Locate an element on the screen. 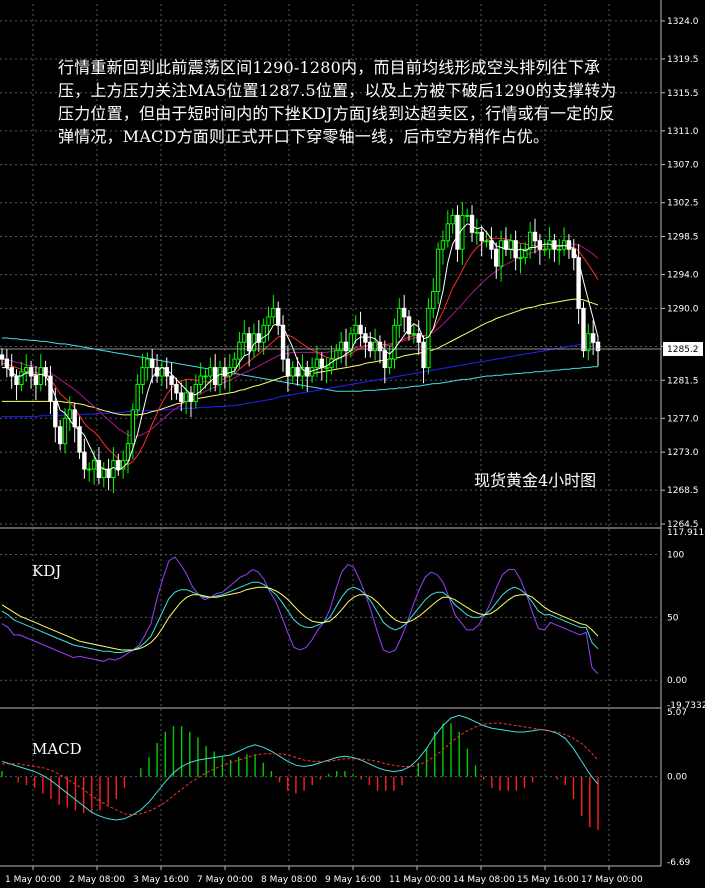 The width and height of the screenshot is (705, 888). price-tick-label: 1277.0 is located at coordinates (683, 419).